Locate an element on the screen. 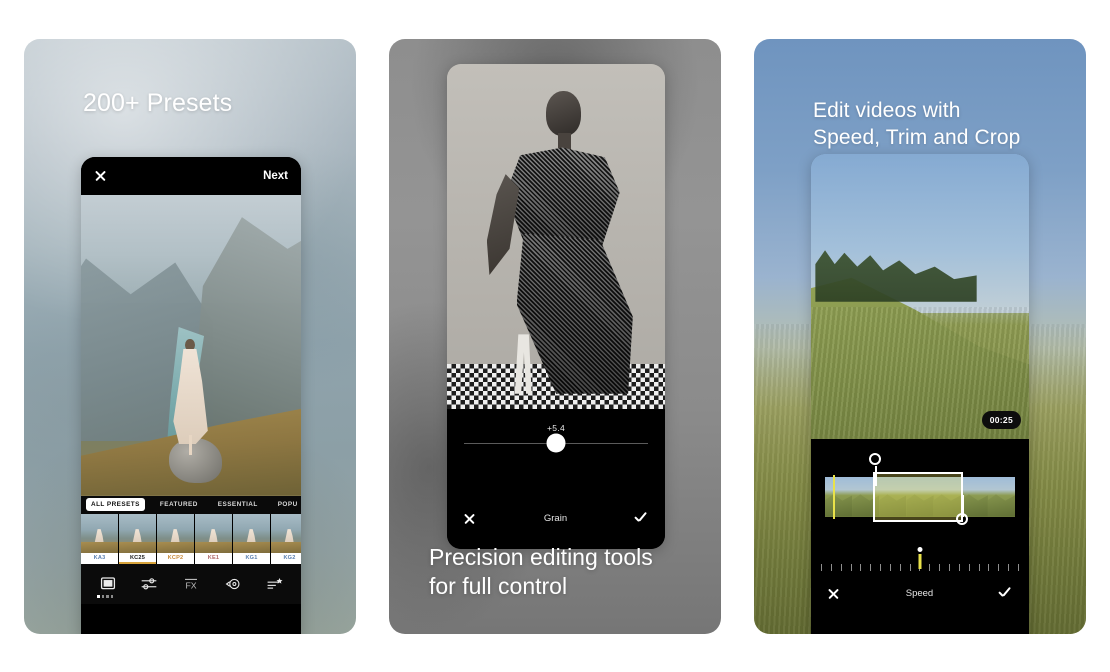 The height and width of the screenshot is (672, 1110). speed-indicator-bar is located at coordinates (920, 561).